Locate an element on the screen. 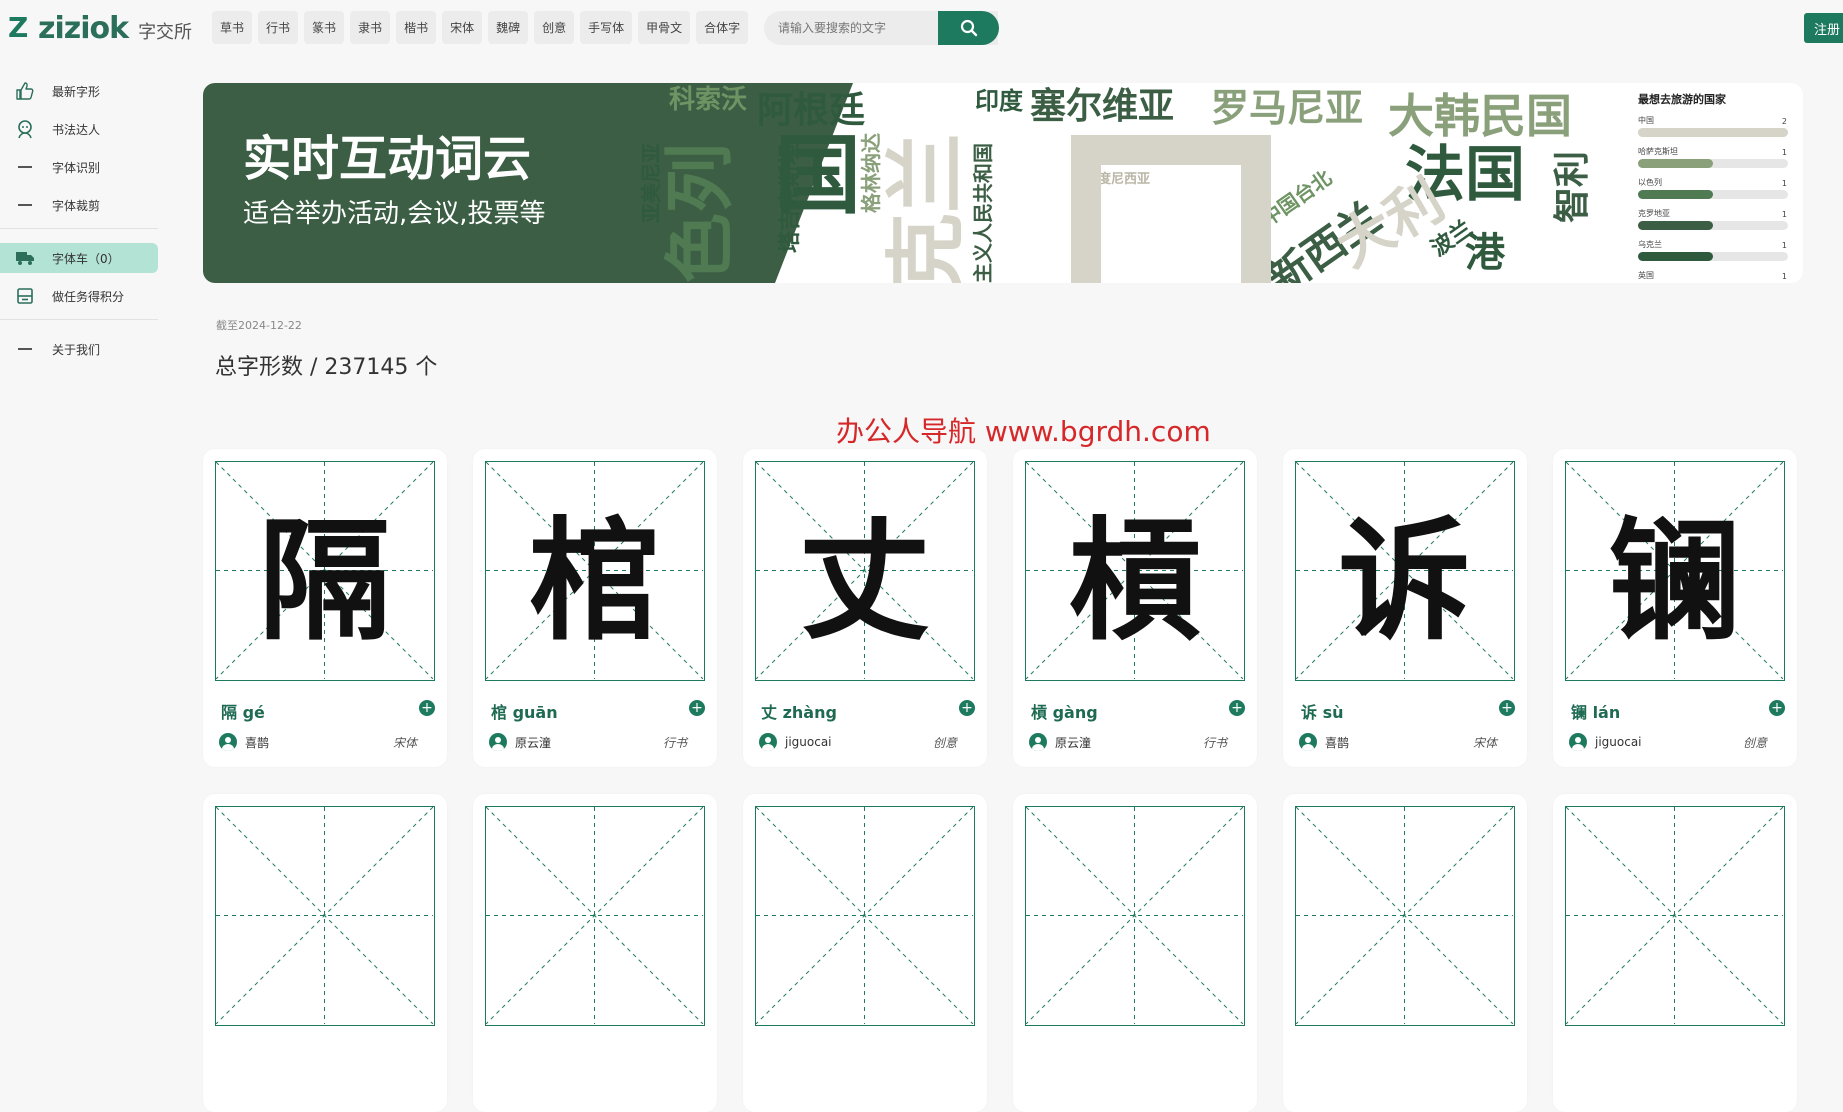 This screenshot has height=1112, width=1843. sidebar-item-latest: 最新字形 is located at coordinates (79, 91).